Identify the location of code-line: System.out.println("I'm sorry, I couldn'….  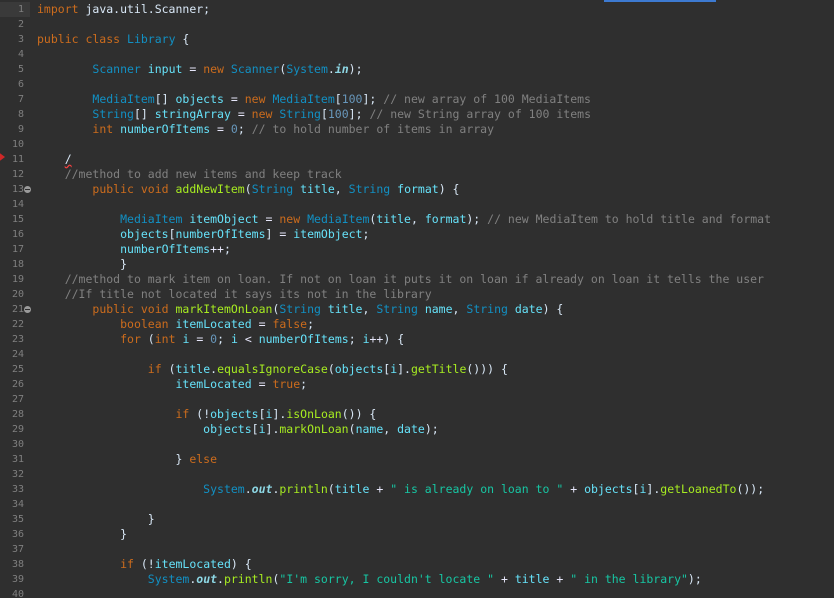
(369, 579).